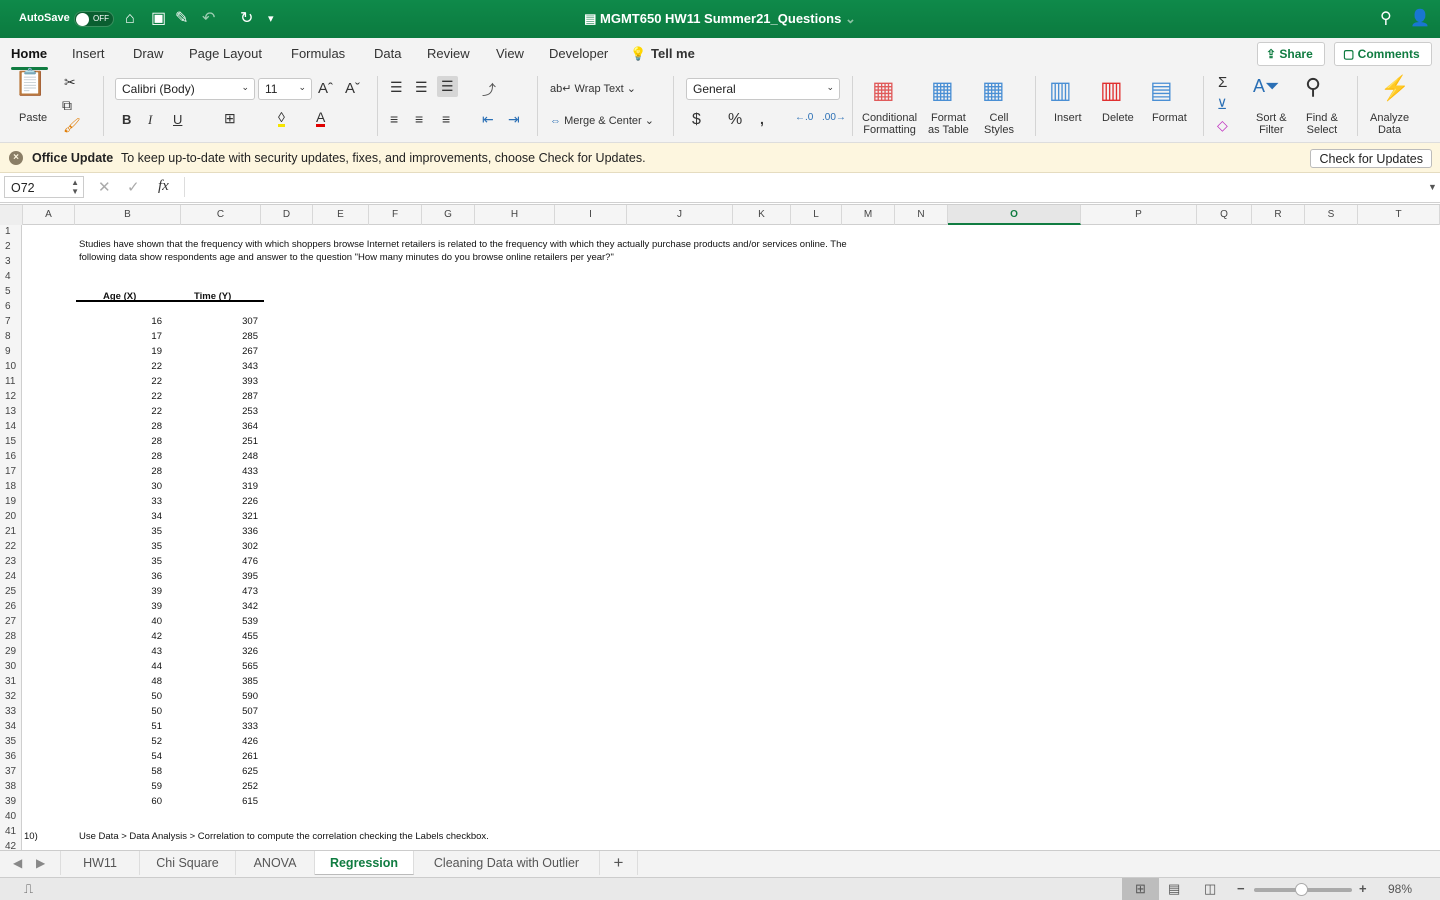 Image resolution: width=1440 pixels, height=900 pixels. I want to click on zoom-out-button: −, so click(1241, 888).